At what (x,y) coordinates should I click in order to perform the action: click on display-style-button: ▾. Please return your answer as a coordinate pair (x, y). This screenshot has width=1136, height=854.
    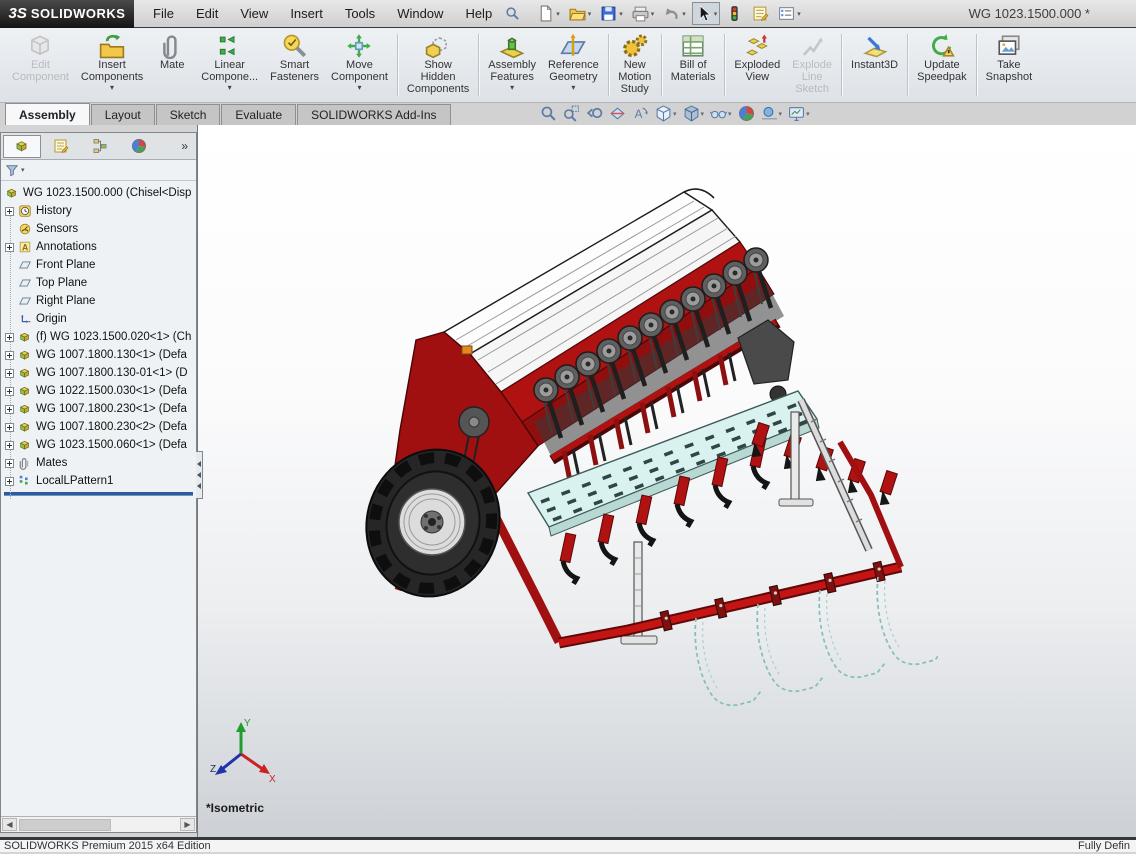
    Looking at the image, I should click on (694, 113).